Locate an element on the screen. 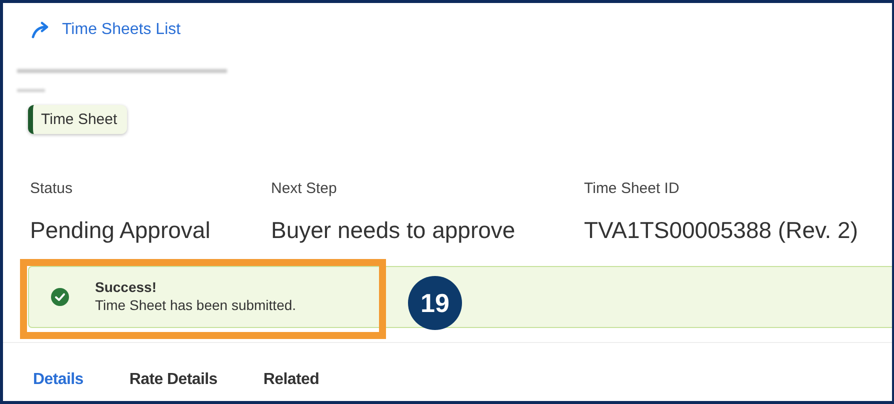 This screenshot has height=404, width=894. field-label: Time Sheet ID is located at coordinates (632, 188).